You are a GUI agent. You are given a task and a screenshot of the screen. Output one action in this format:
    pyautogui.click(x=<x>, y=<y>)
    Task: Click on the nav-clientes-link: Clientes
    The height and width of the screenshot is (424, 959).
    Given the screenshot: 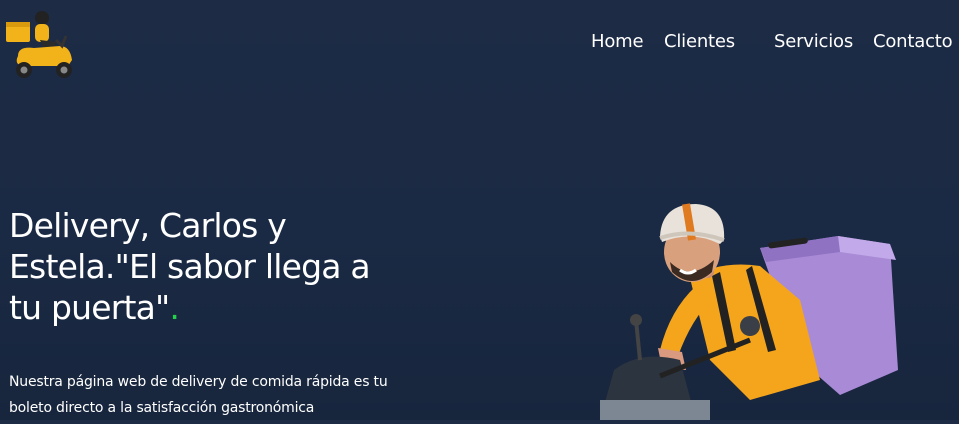 What is the action you would take?
    pyautogui.click(x=699, y=42)
    